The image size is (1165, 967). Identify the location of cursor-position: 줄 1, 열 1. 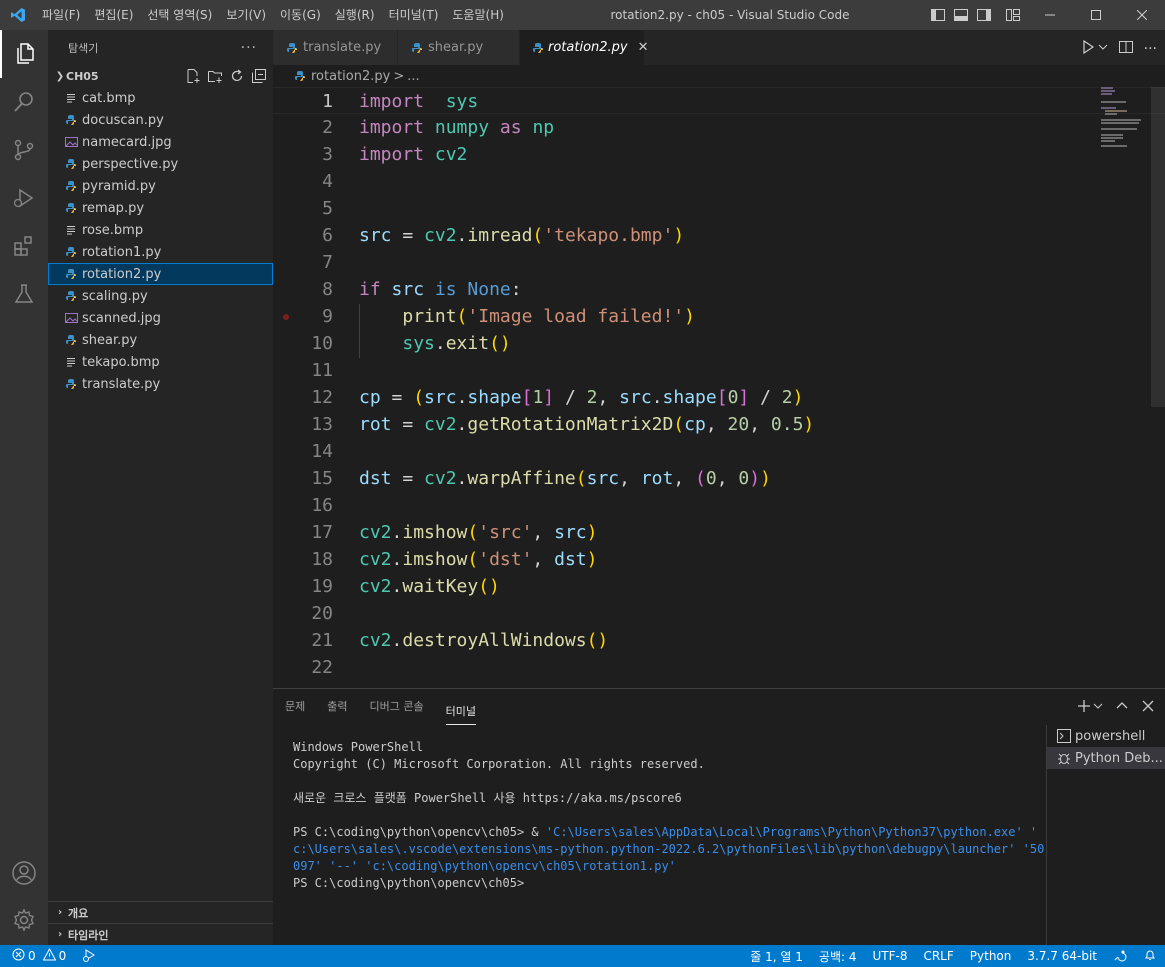
(776, 956).